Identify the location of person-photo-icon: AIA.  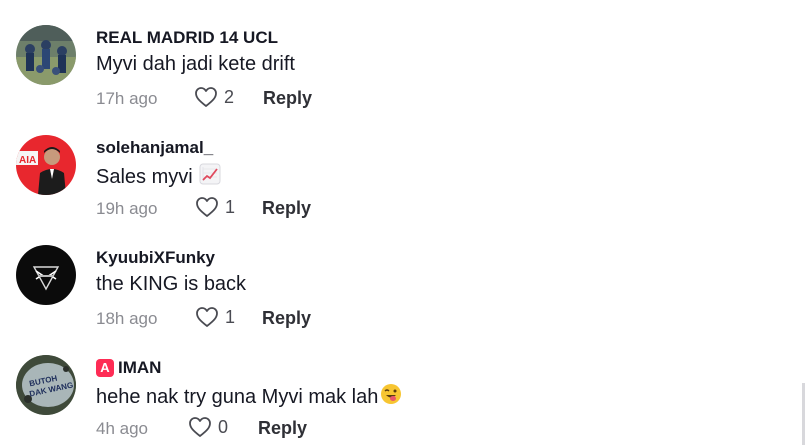
(46, 165).